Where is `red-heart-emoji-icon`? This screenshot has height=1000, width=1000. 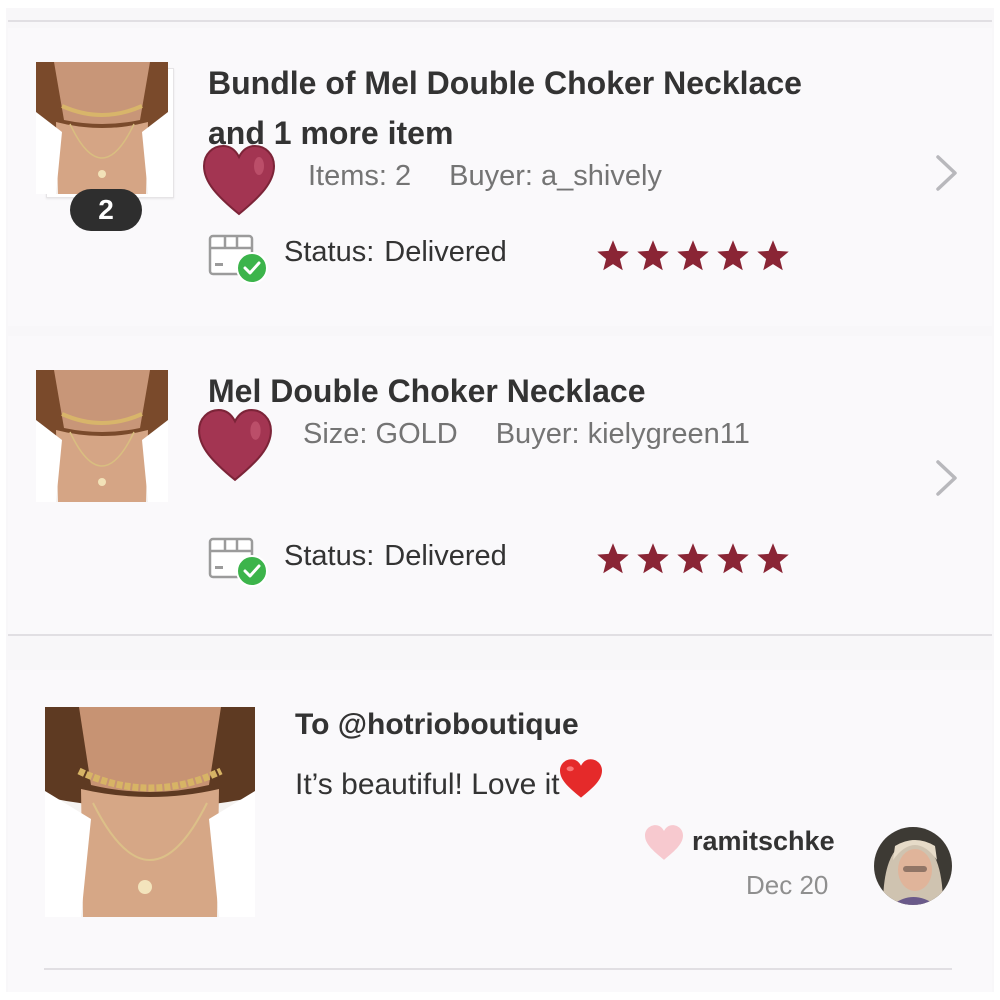 red-heart-emoji-icon is located at coordinates (580, 778).